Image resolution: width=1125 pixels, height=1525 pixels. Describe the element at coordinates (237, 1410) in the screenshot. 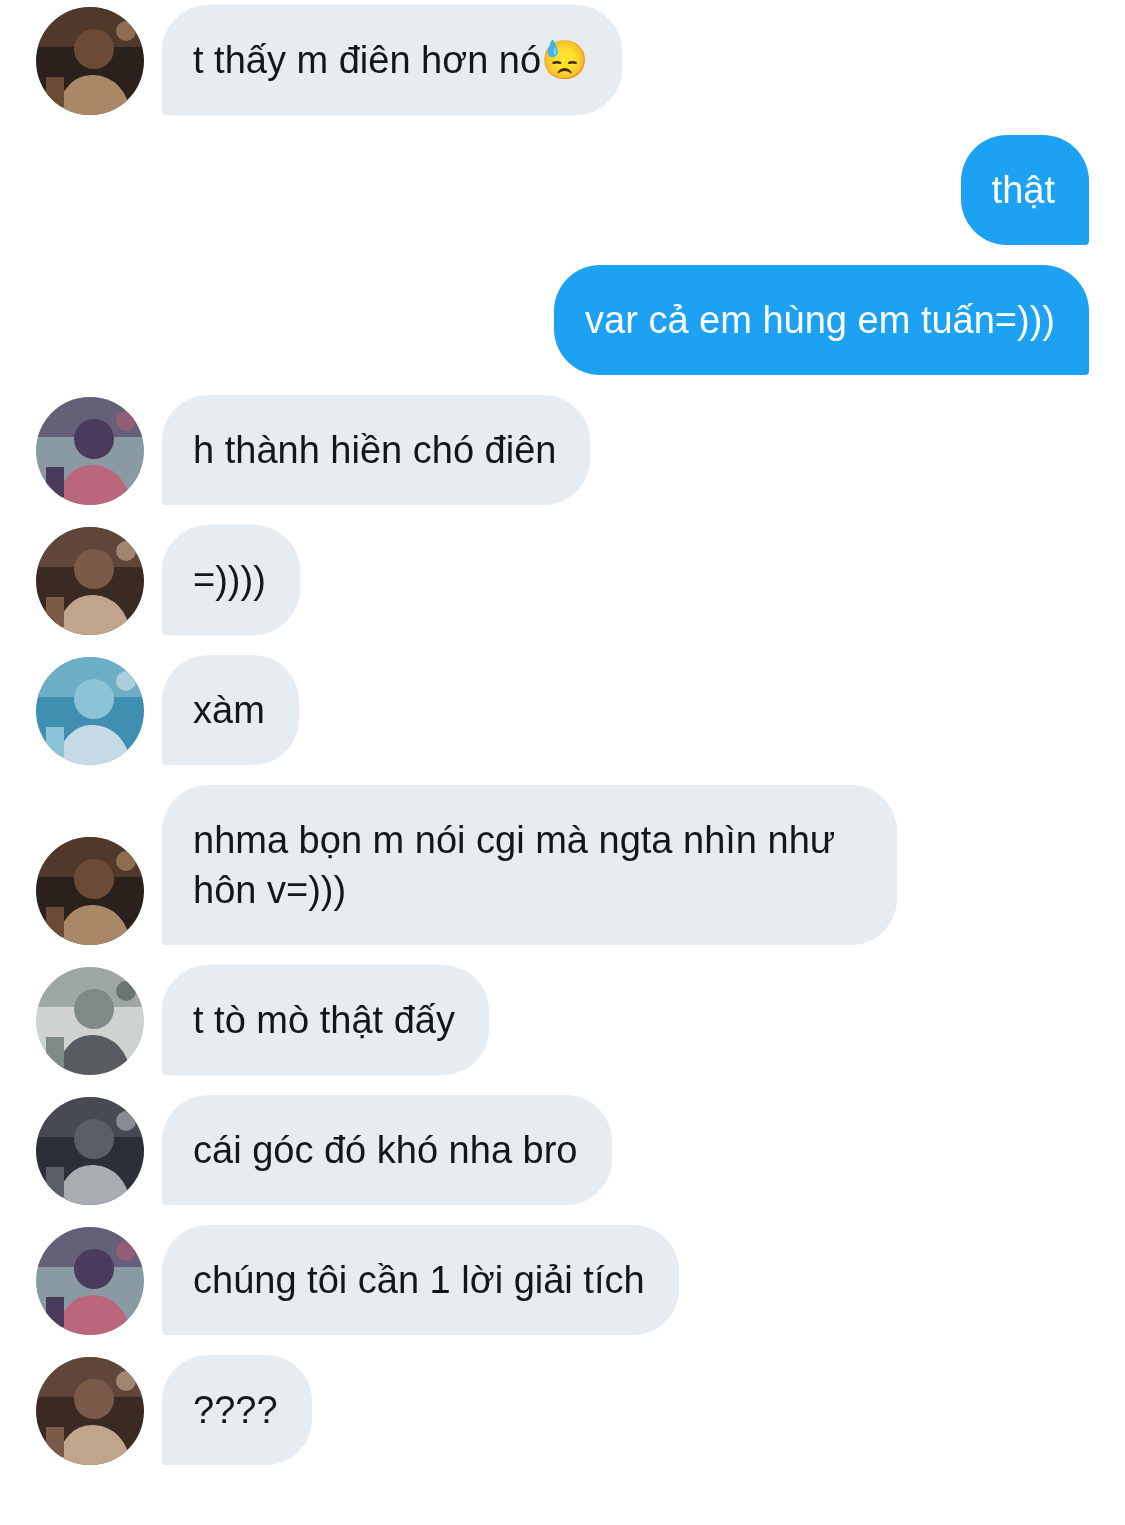

I see `message-bubble: ????` at that location.